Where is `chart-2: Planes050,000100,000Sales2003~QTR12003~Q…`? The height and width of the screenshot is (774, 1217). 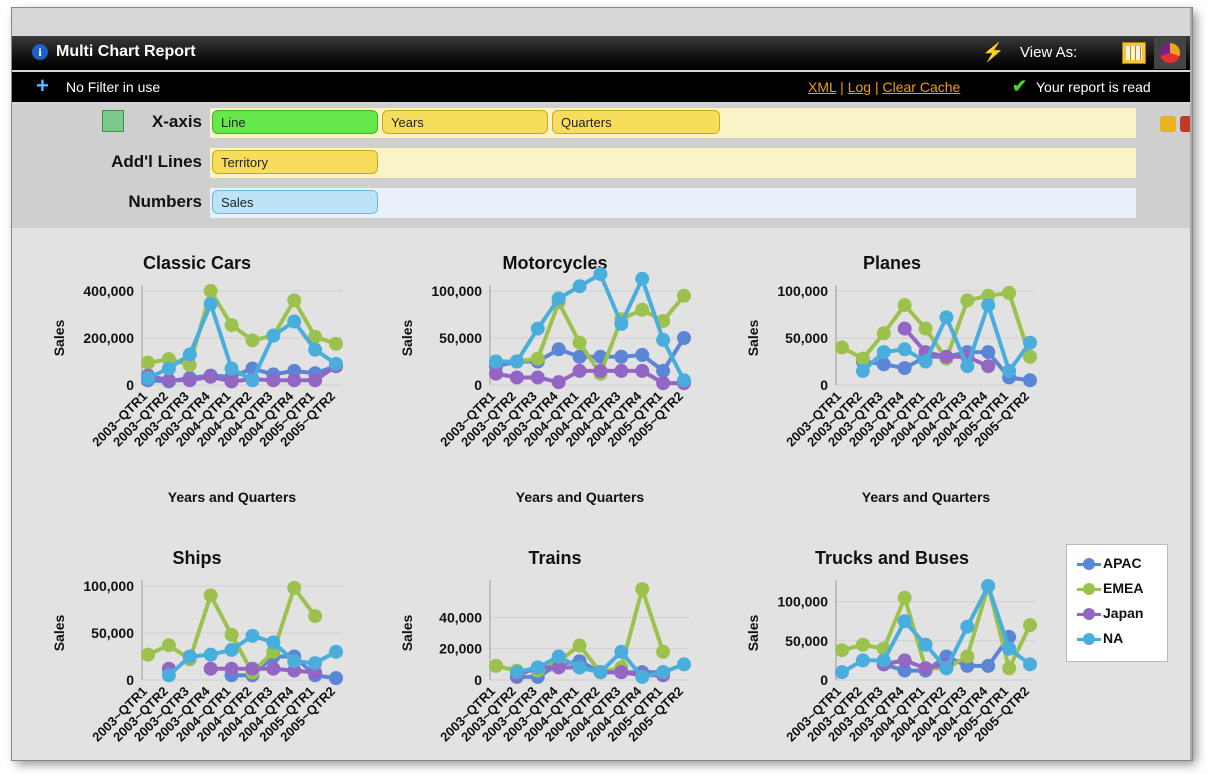 chart-2: Planes050,000100,000Sales2003~QTR12003~Q… is located at coordinates (891, 379).